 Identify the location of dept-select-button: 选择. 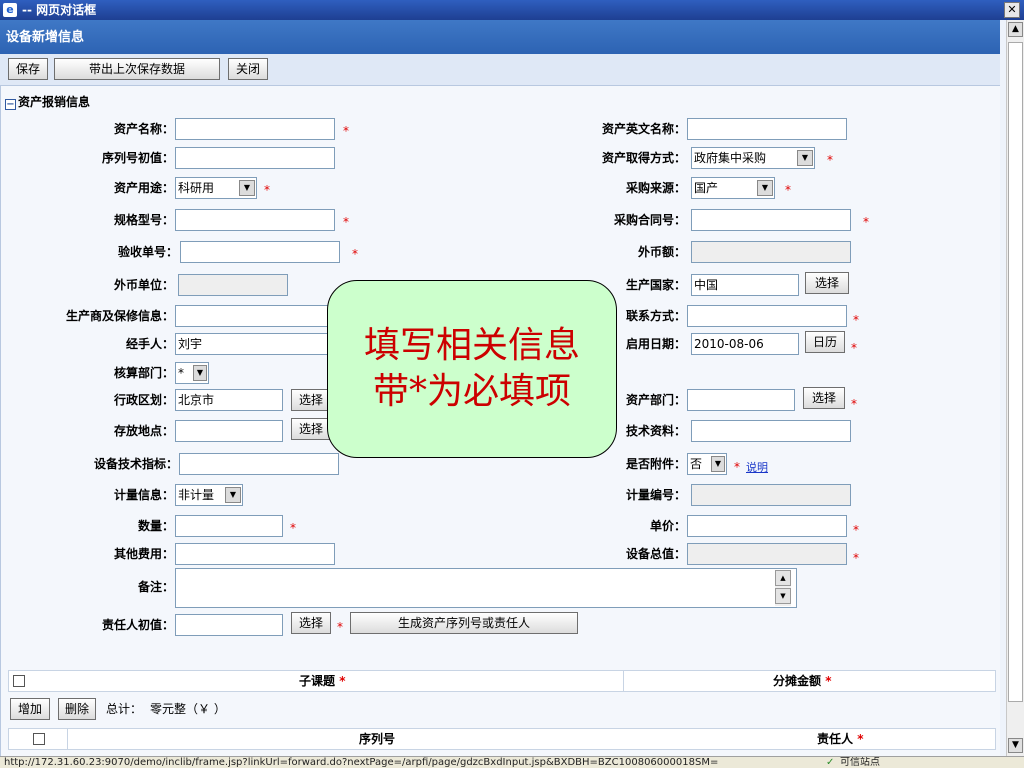
(824, 398).